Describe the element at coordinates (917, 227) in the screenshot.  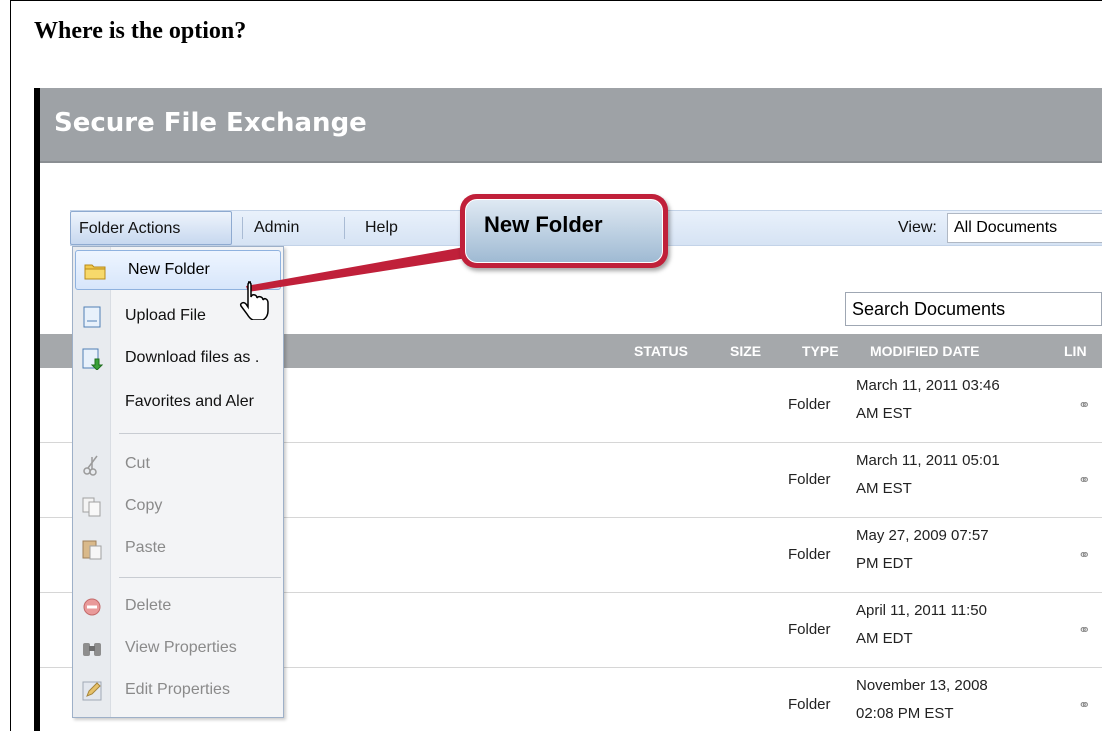
I see `view-label: View:` at that location.